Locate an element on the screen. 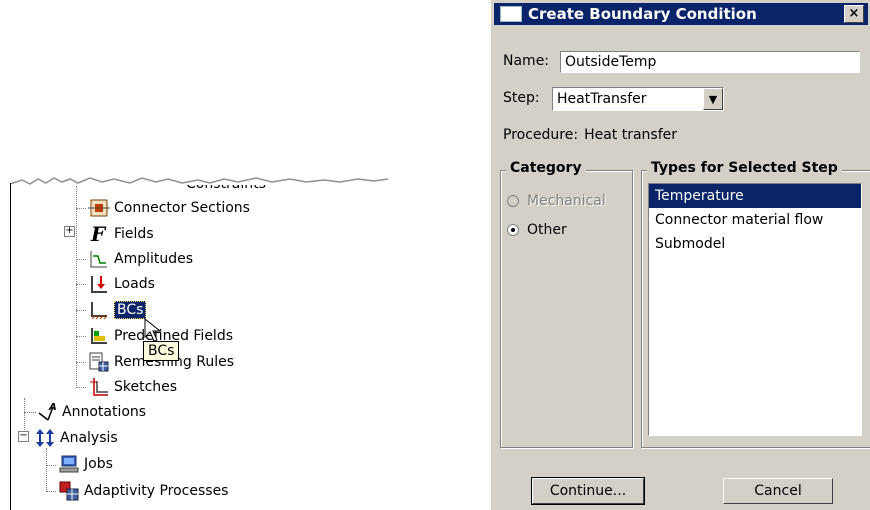  step-select-value: HeatTransfer is located at coordinates (602, 99).